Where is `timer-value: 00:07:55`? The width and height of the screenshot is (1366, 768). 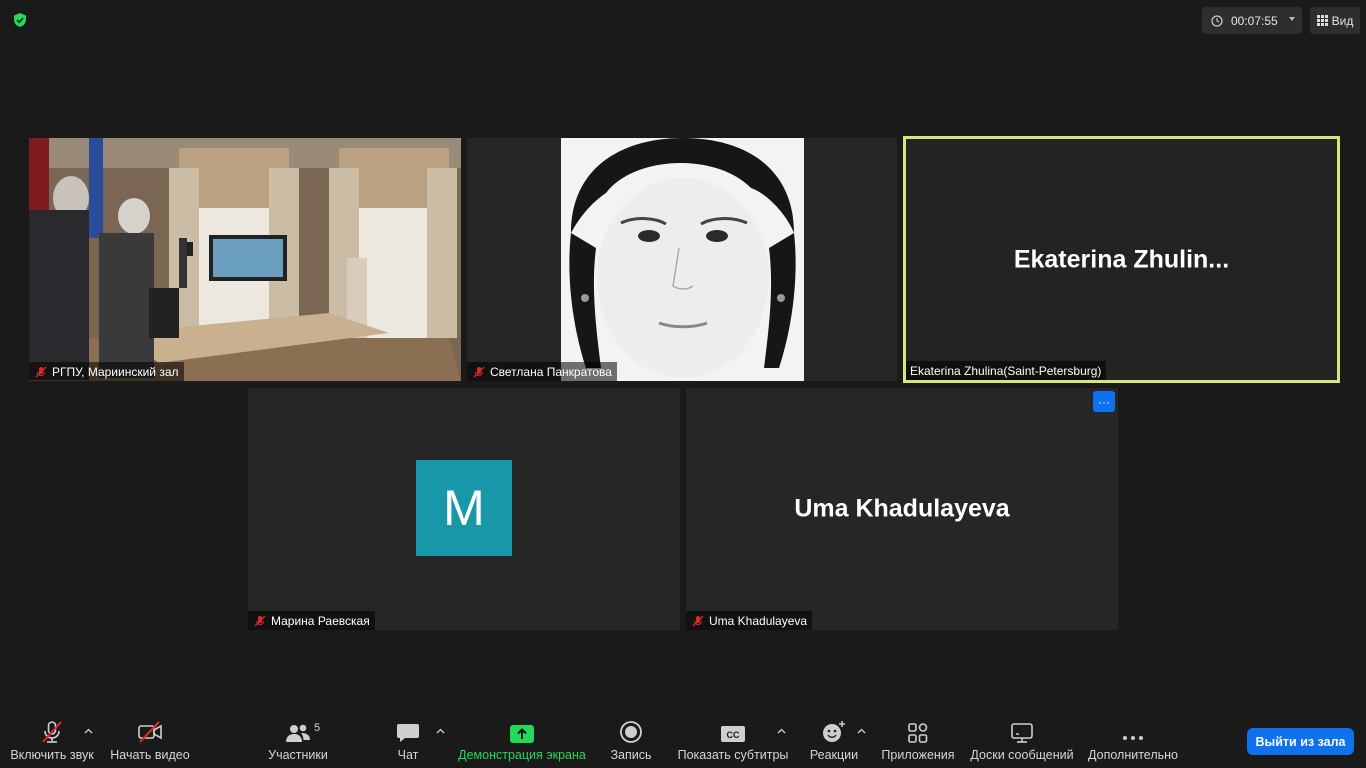 timer-value: 00:07:55 is located at coordinates (1254, 20).